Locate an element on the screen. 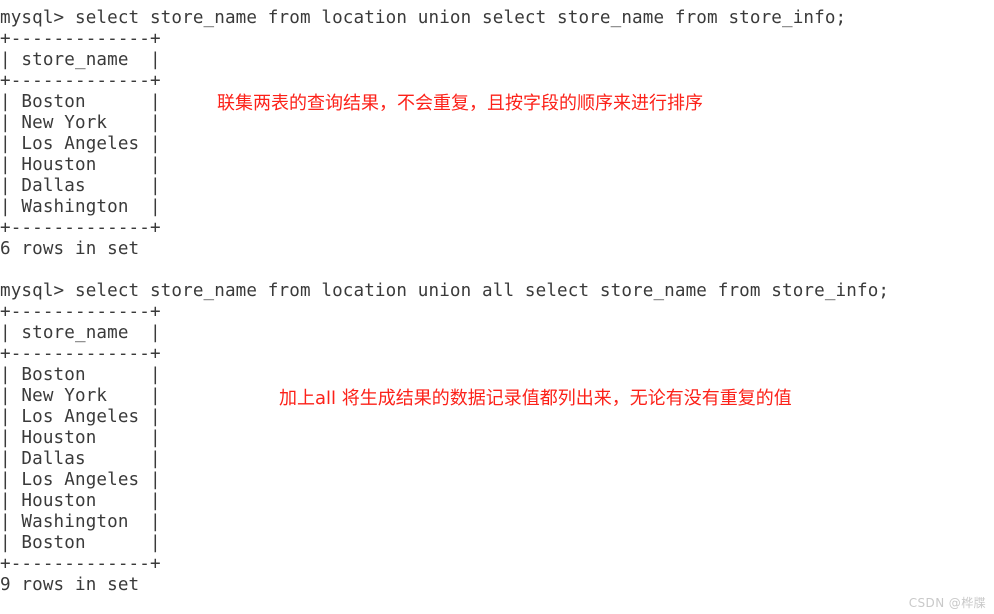 This screenshot has height=614, width=994. annotation-union-note: 联集两表的查询结果，不会重复，且按字段的顺序来进行排序 is located at coordinates (460, 103).